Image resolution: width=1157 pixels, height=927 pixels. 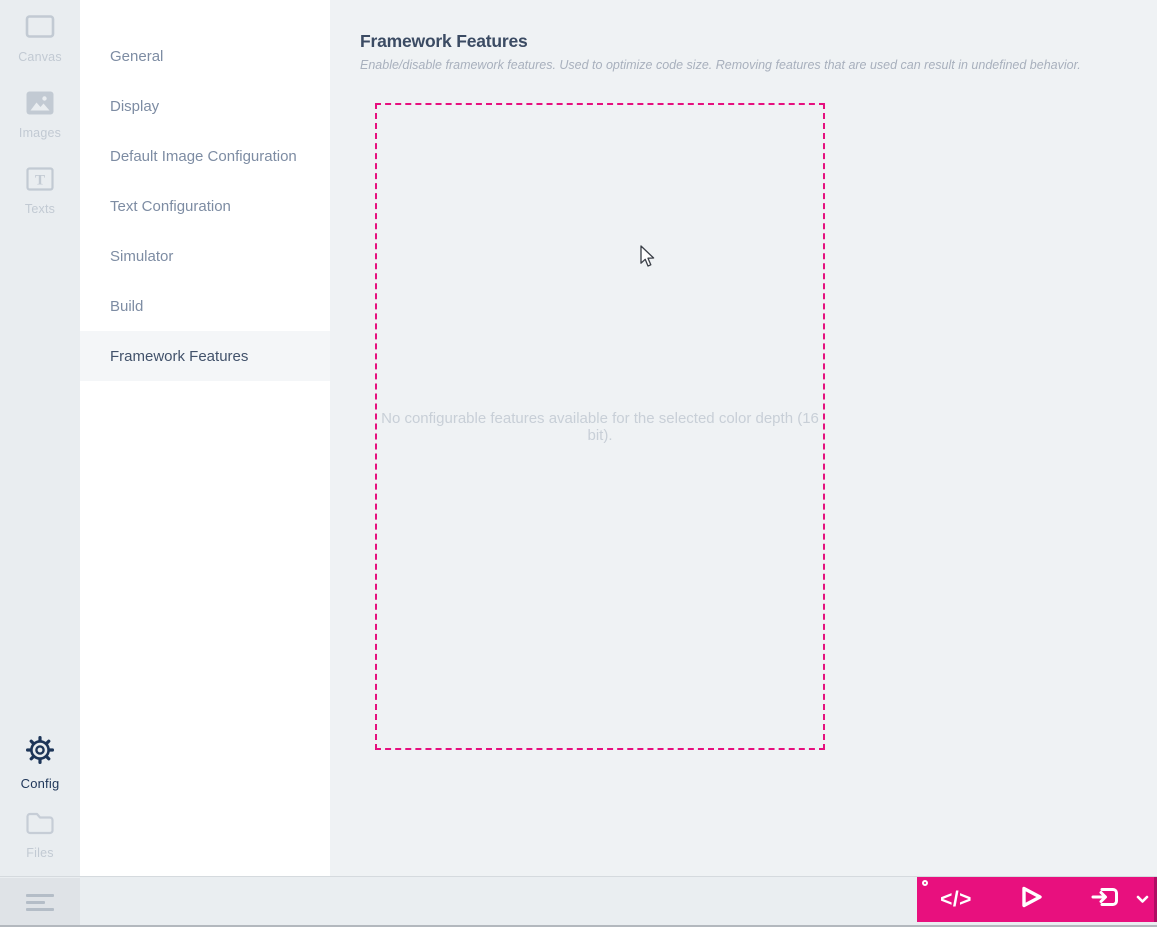 I want to click on rail-item-texts: T Texts, so click(x=40, y=191).